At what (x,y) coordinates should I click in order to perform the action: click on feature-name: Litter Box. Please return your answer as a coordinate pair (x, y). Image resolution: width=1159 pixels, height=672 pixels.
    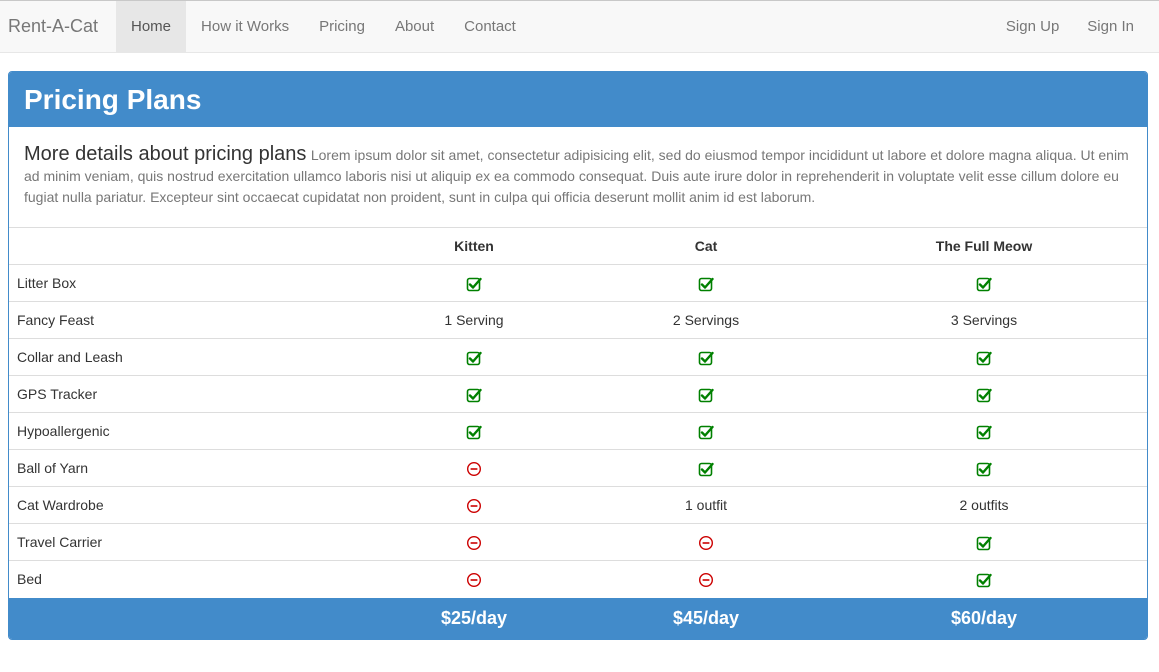
    Looking at the image, I should click on (183, 283).